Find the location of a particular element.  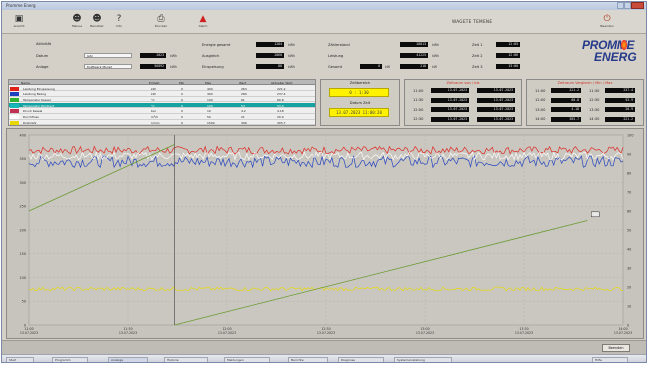

y-axis-tick-label: 250 is located at coordinates (23, 207).